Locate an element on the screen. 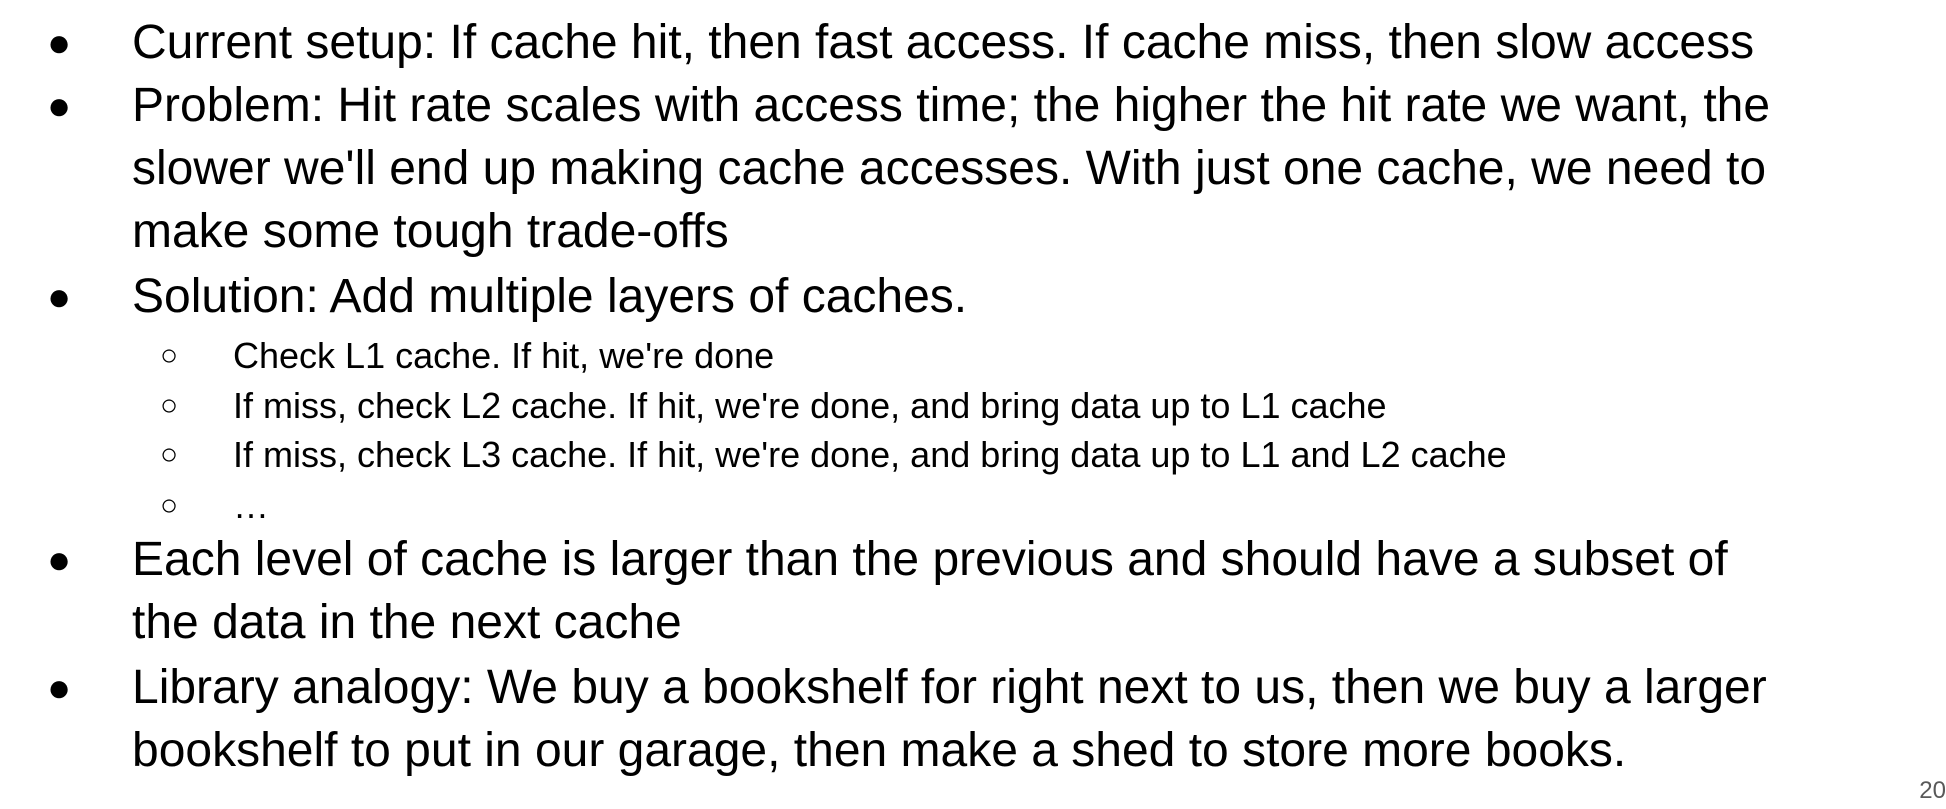  page-number: 20 is located at coordinates (1932, 790).